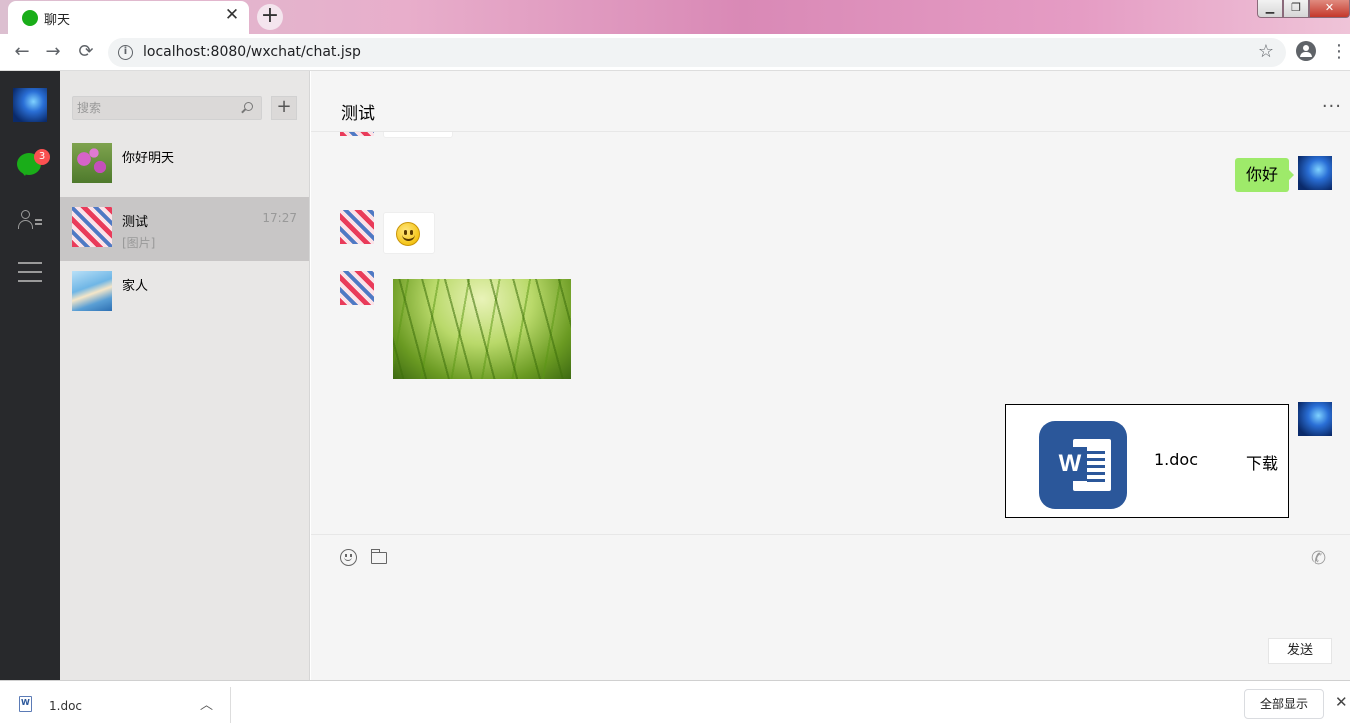 This screenshot has width=1350, height=726. What do you see at coordinates (1083, 465) in the screenshot?
I see `word-document-icon: W` at bounding box center [1083, 465].